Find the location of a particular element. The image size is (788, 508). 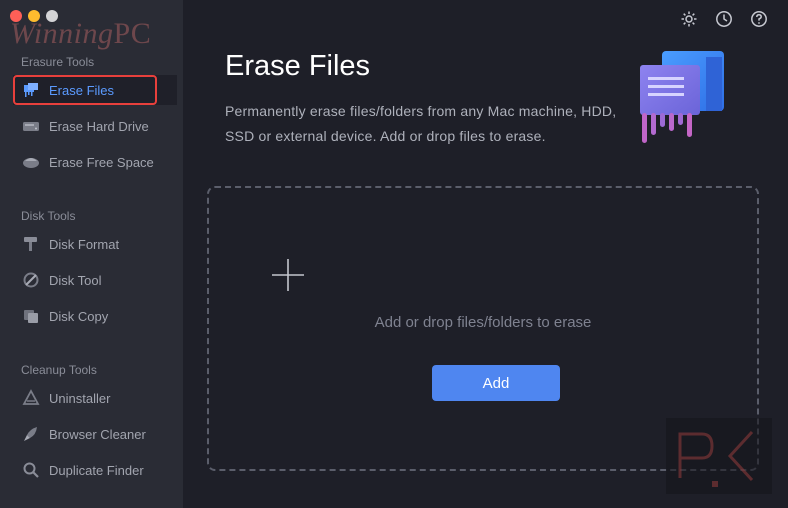

page-title: Erase Files is located at coordinates (298, 66).